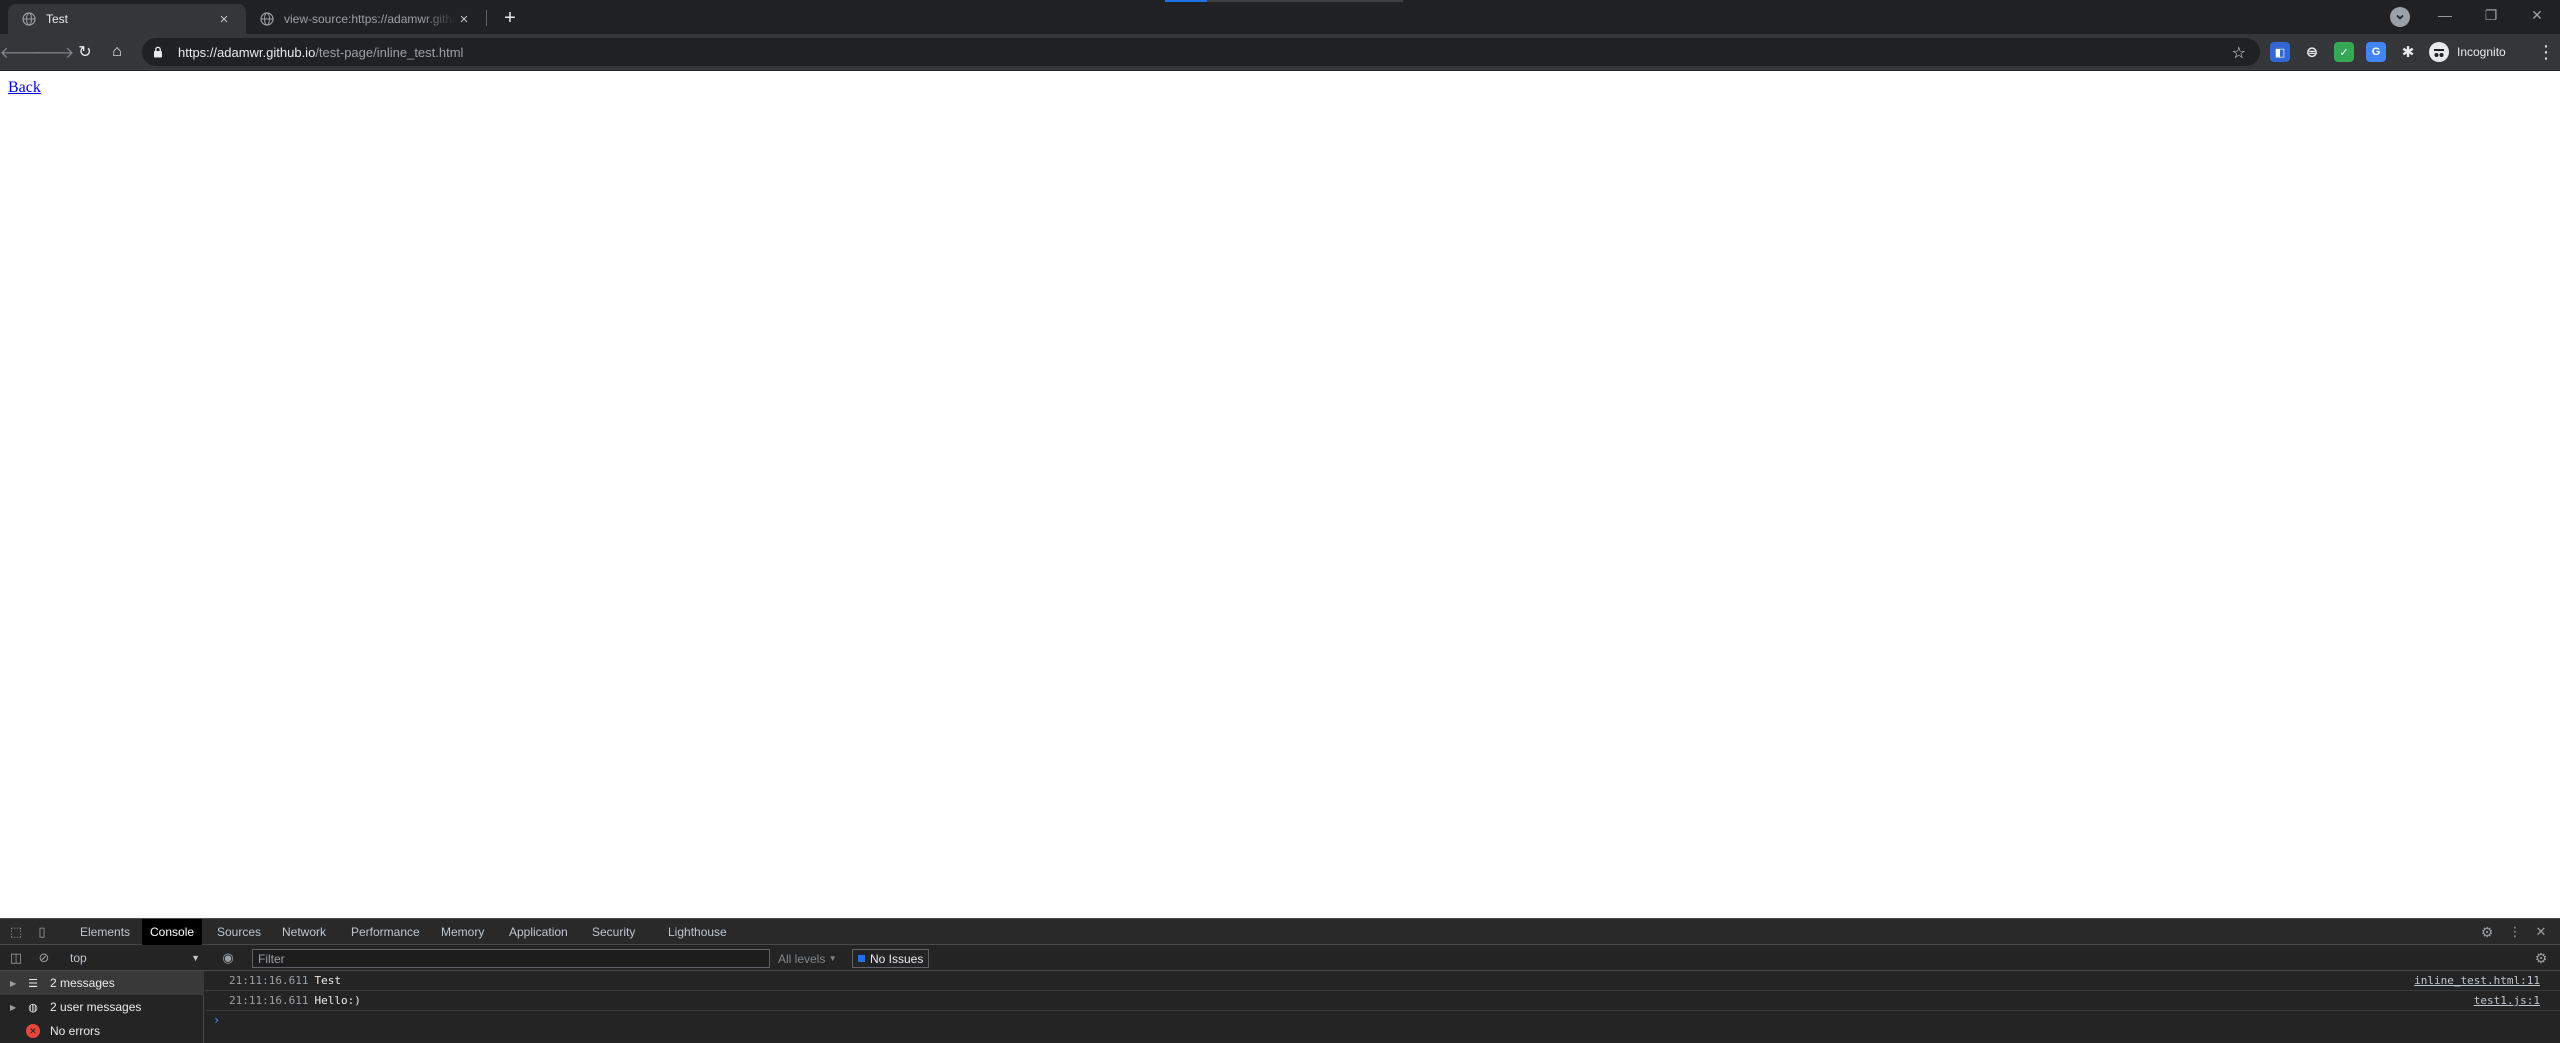 This screenshot has height=1043, width=2560. What do you see at coordinates (21, 52) in the screenshot?
I see `back-arrow-icon: 🡐` at bounding box center [21, 52].